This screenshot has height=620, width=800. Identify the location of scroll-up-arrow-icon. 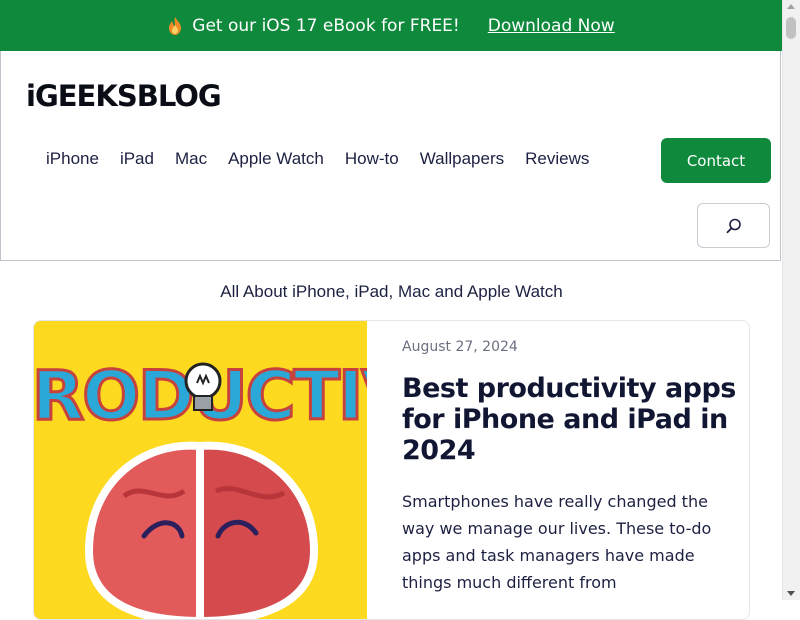
(791, 6).